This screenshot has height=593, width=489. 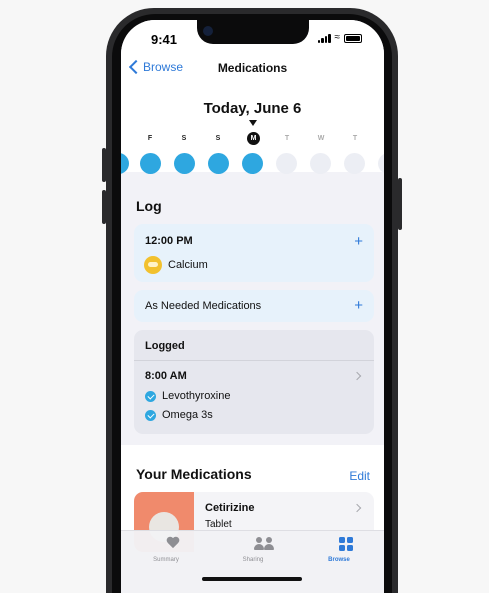 What do you see at coordinates (169, 241) in the screenshot?
I see `dose-time: 12:00 PM` at bounding box center [169, 241].